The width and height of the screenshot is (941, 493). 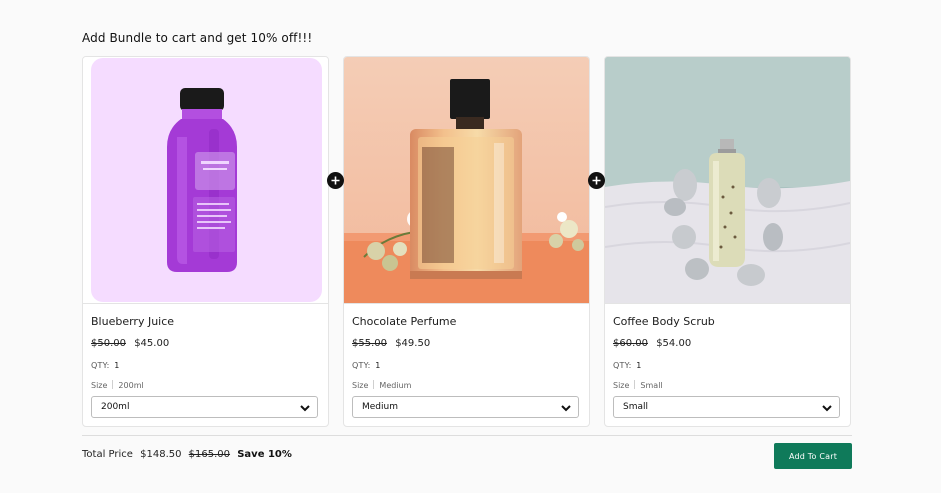 What do you see at coordinates (635, 407) in the screenshot?
I see `size-select-value: Small` at bounding box center [635, 407].